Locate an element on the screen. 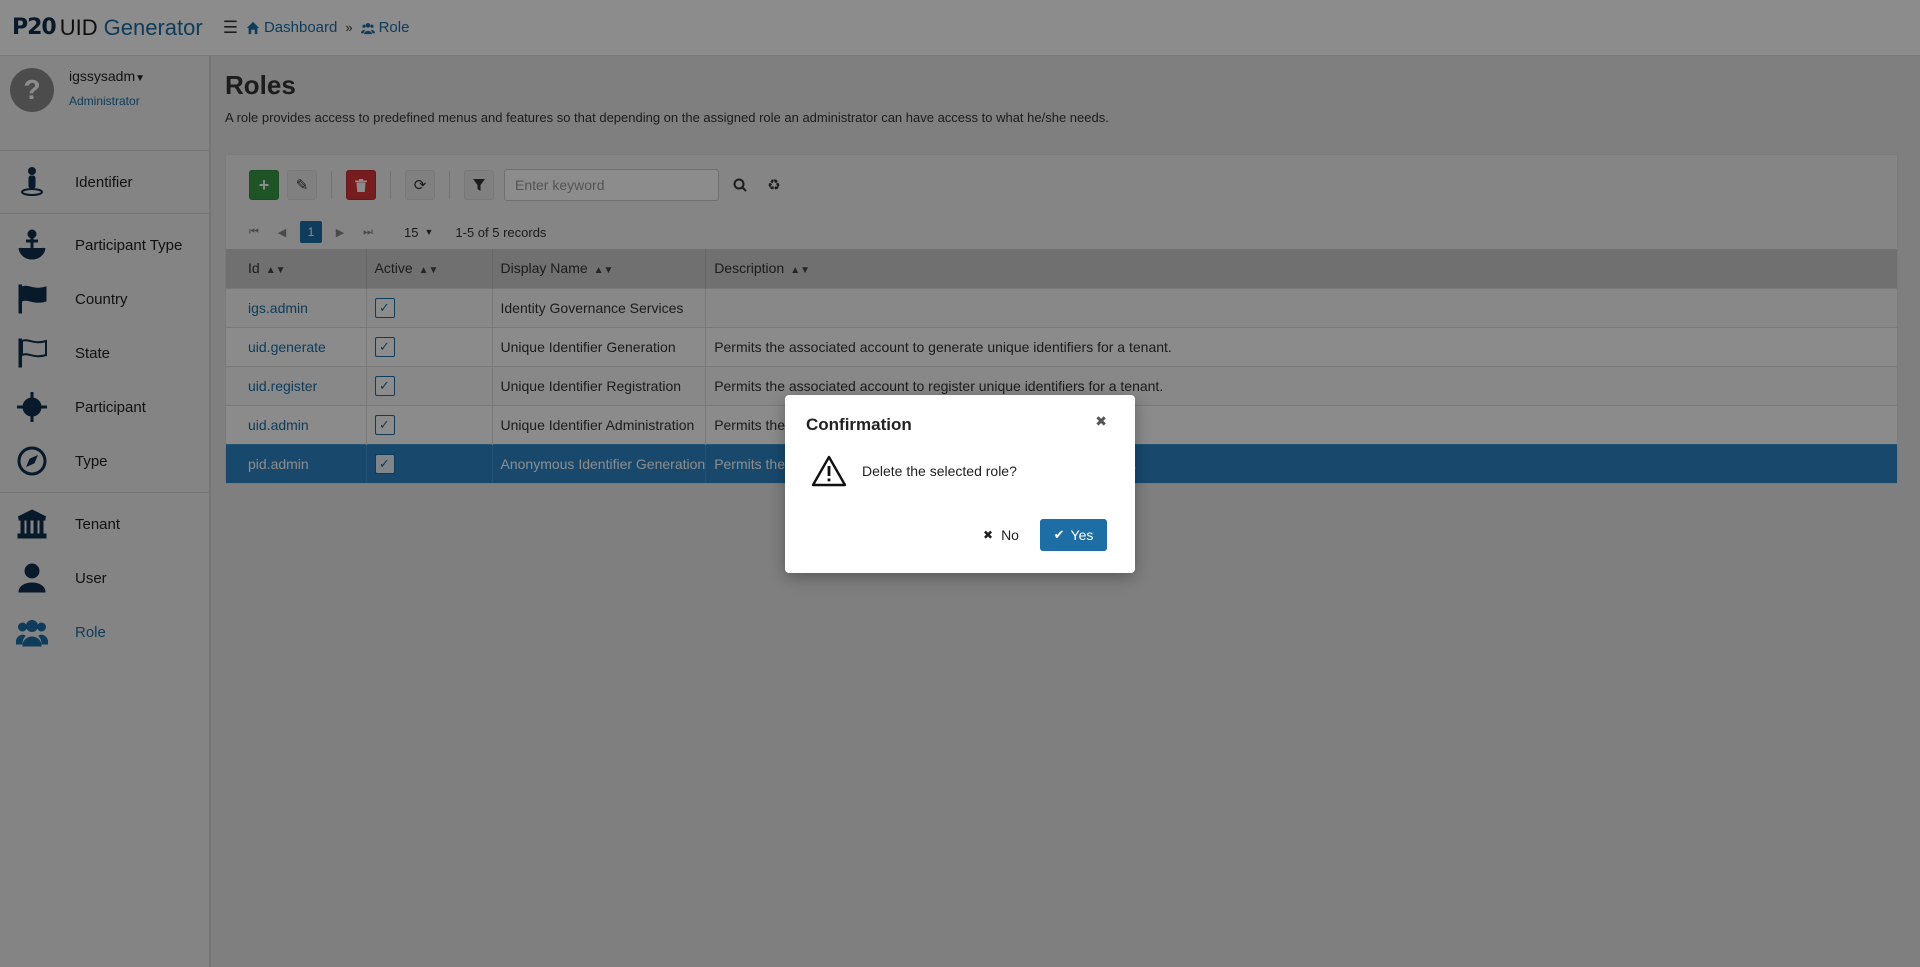 The width and height of the screenshot is (1920, 967). yes-button: ✔ Yes is located at coordinates (1073, 535).